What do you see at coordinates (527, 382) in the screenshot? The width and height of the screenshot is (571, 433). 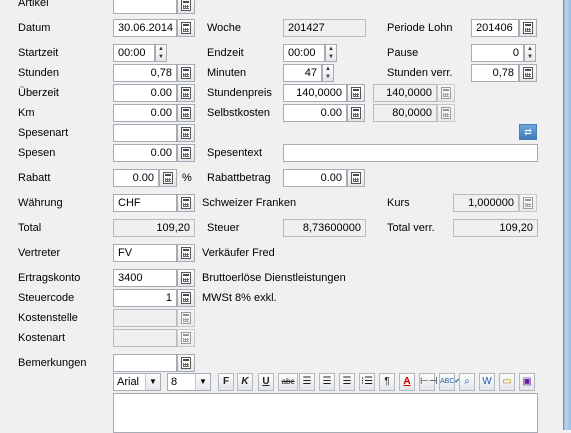 I see `save-button: ▣` at bounding box center [527, 382].